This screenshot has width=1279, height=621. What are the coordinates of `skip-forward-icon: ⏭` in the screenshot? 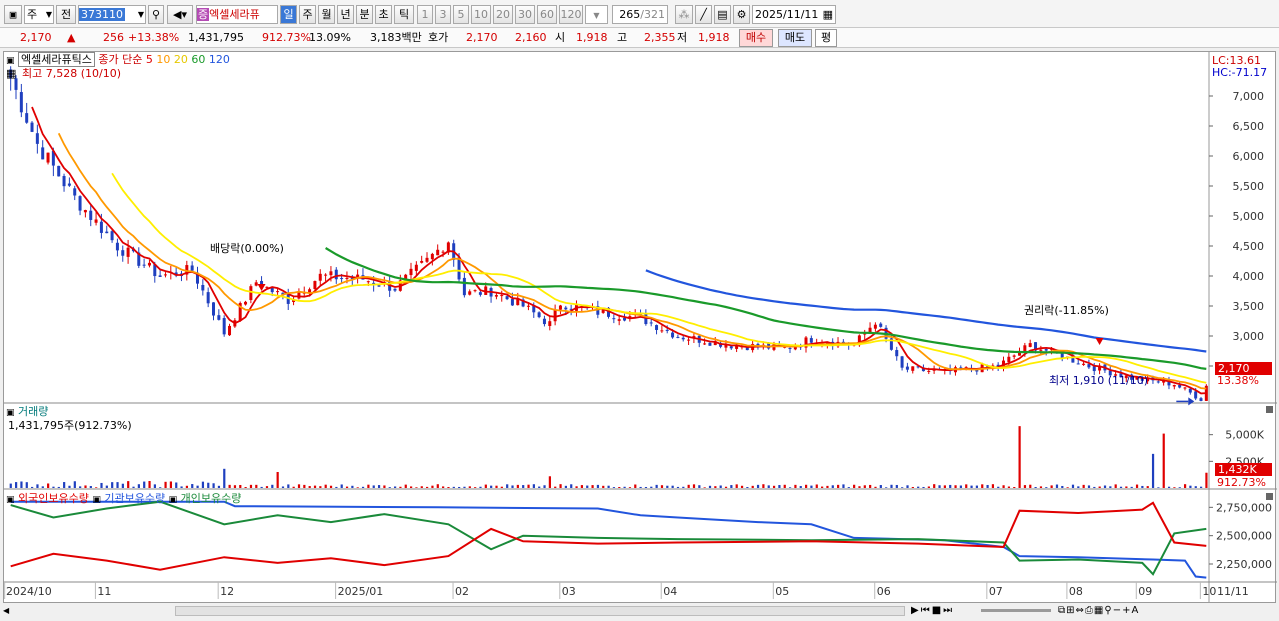 It's located at (948, 610).